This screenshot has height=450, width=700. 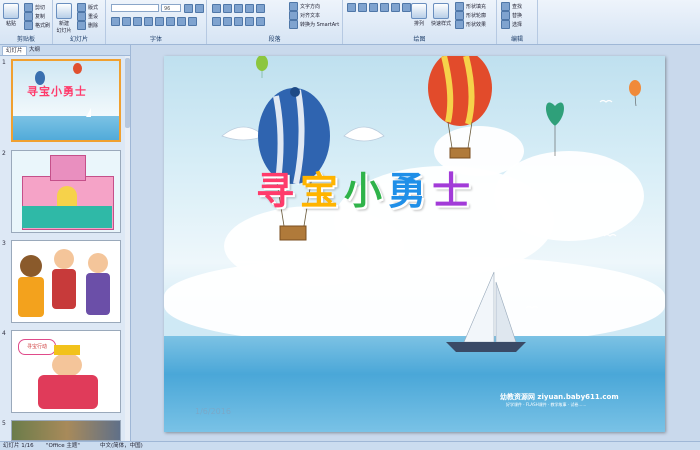 I want to click on layout-button: 版式, so click(x=87, y=7).